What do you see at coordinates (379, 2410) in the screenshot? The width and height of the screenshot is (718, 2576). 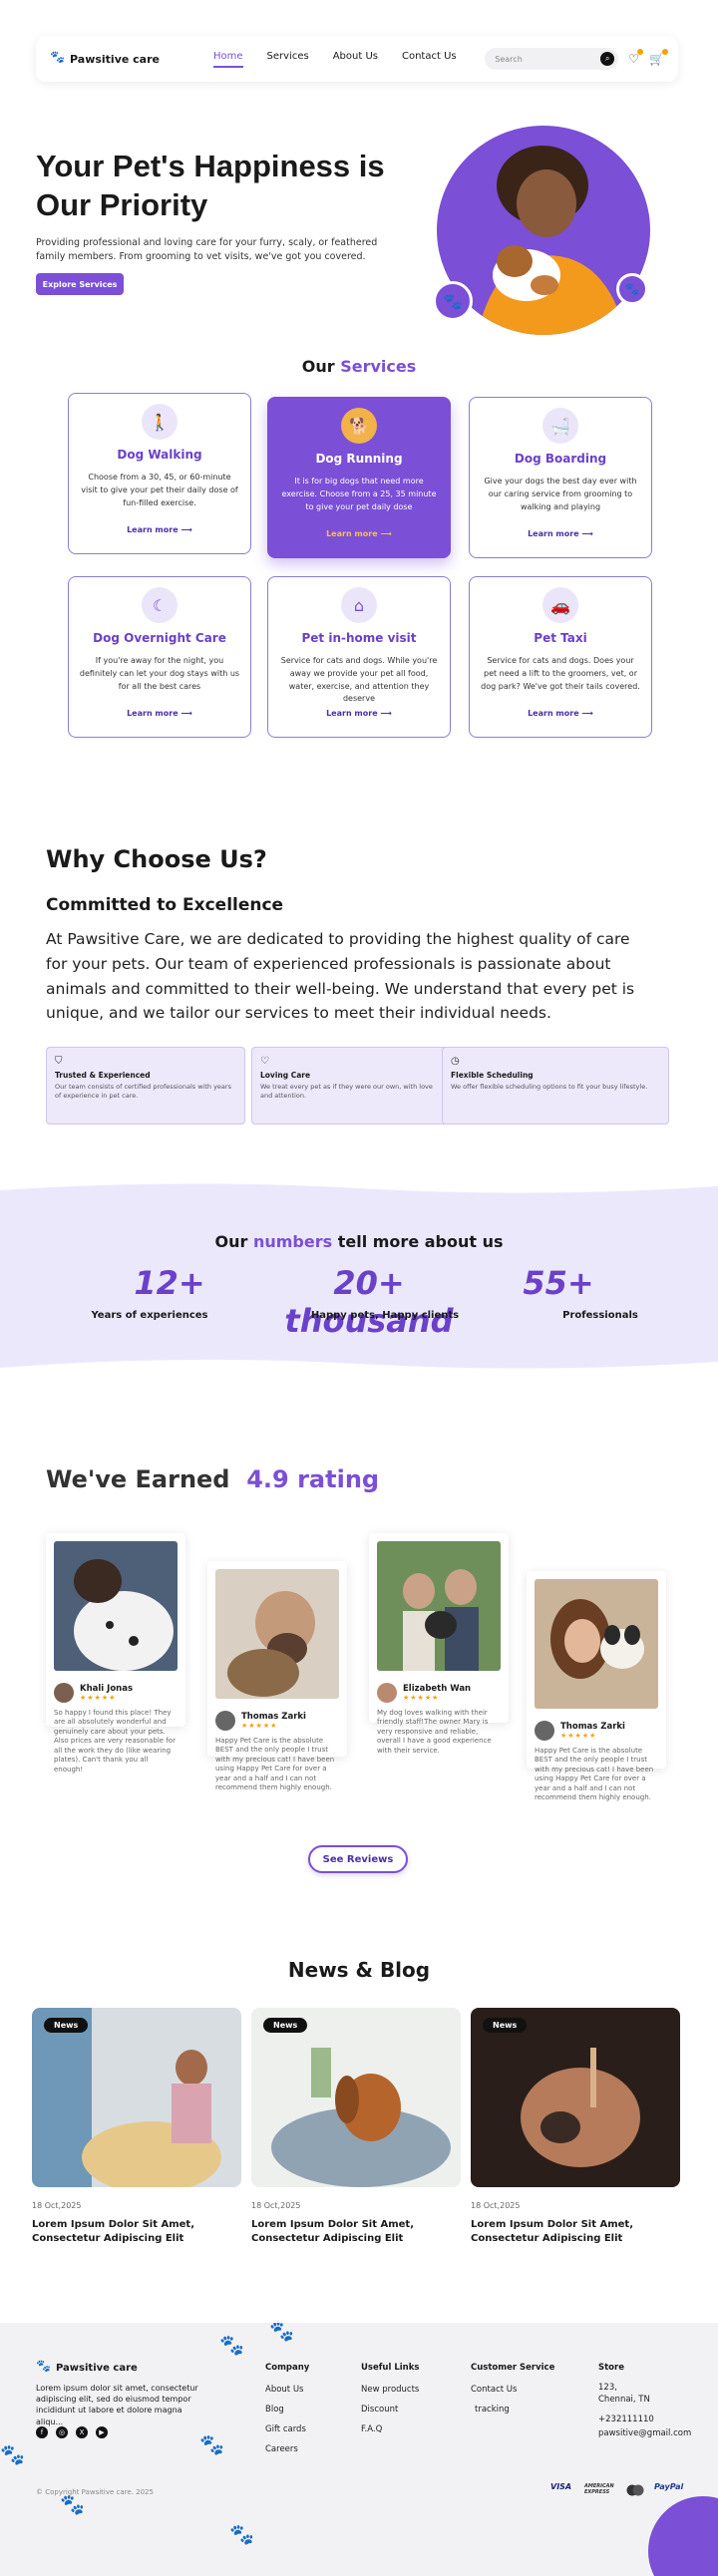 I see `footer-link: Discount` at bounding box center [379, 2410].